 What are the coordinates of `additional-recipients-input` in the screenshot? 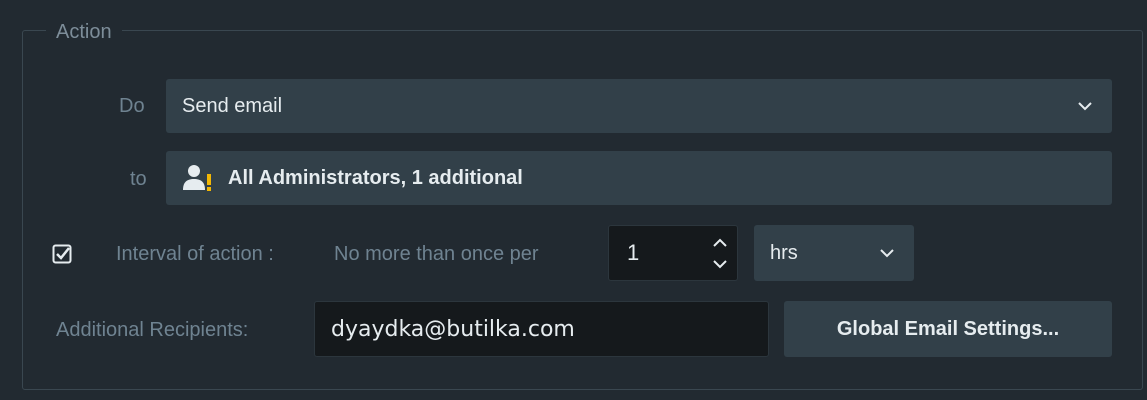 It's located at (541, 329).